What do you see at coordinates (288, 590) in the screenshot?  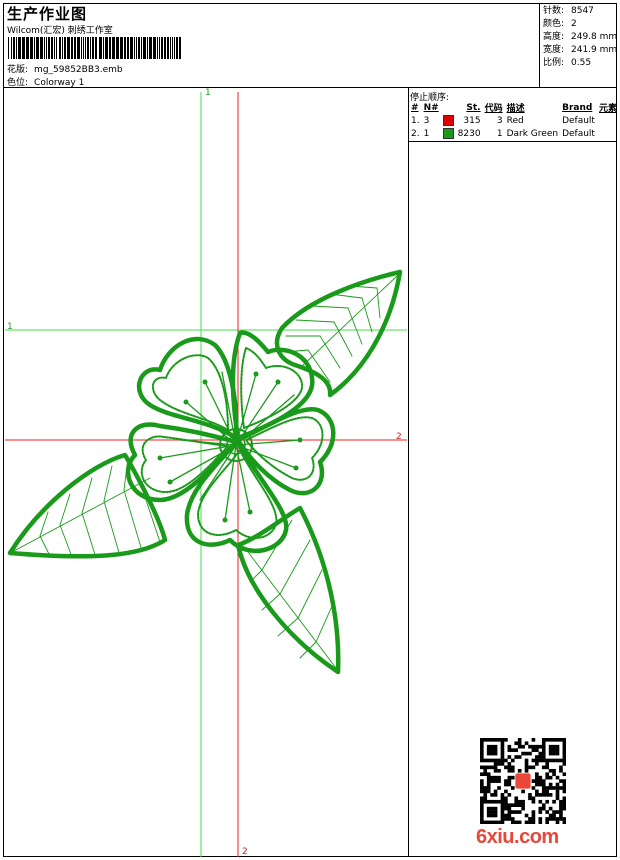 I see `leaf-lower-right` at bounding box center [288, 590].